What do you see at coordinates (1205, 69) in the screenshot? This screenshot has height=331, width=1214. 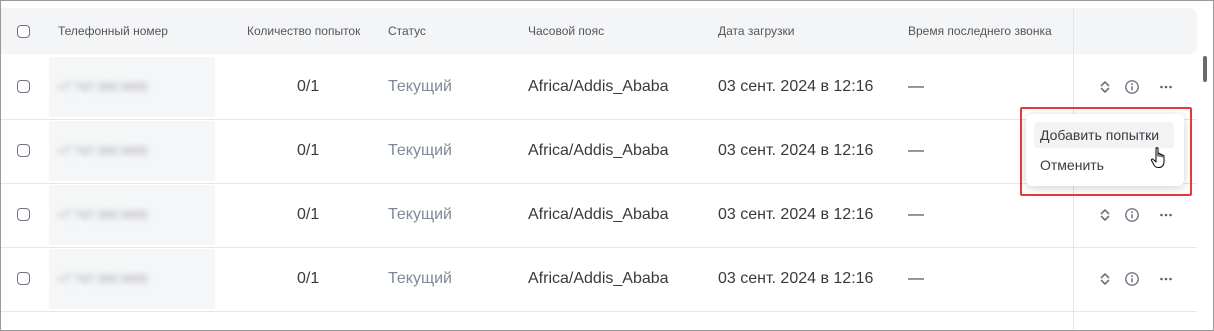 I see `vertical-scrollbar` at bounding box center [1205, 69].